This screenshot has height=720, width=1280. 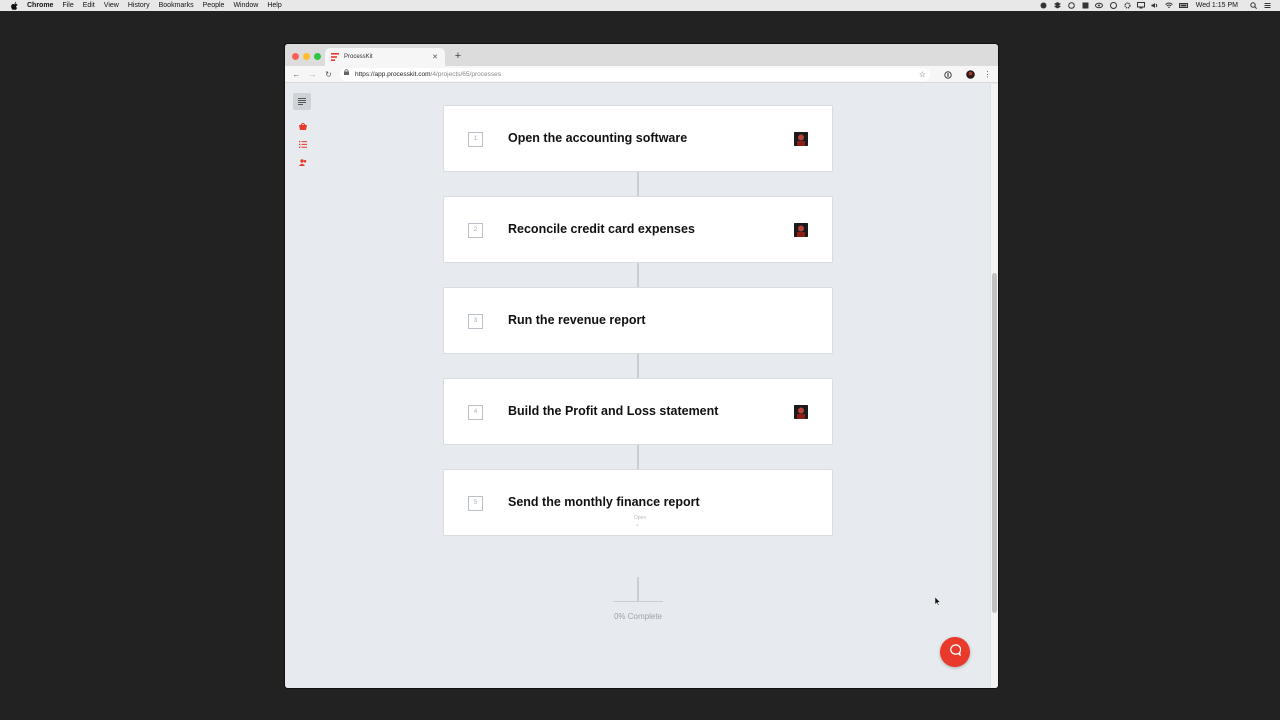 I want to click on tab-processkit: ProcessKit ✕, so click(x=385, y=57).